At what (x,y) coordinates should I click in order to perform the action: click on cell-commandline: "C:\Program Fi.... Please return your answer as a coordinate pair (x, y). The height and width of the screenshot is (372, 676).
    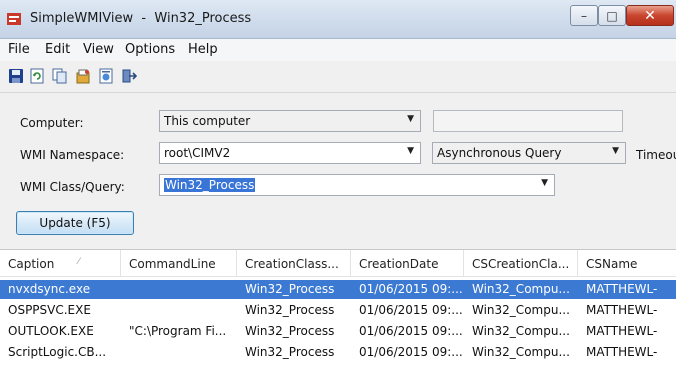
    Looking at the image, I should click on (178, 331).